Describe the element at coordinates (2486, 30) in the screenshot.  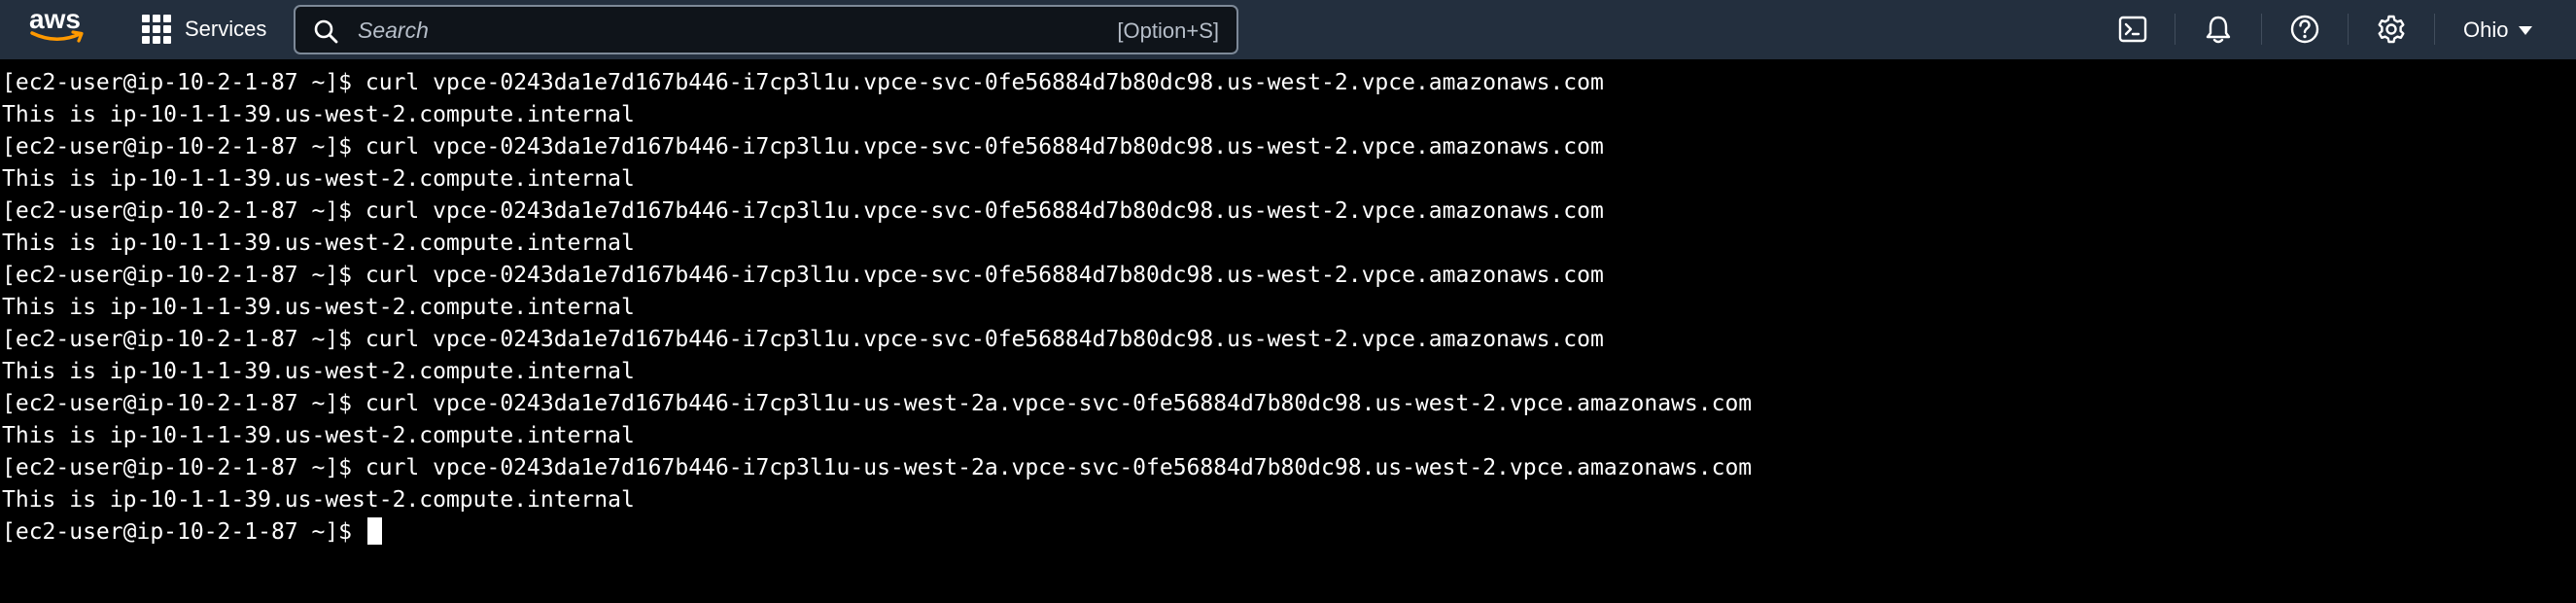
I see `region-label: Ohio` at that location.